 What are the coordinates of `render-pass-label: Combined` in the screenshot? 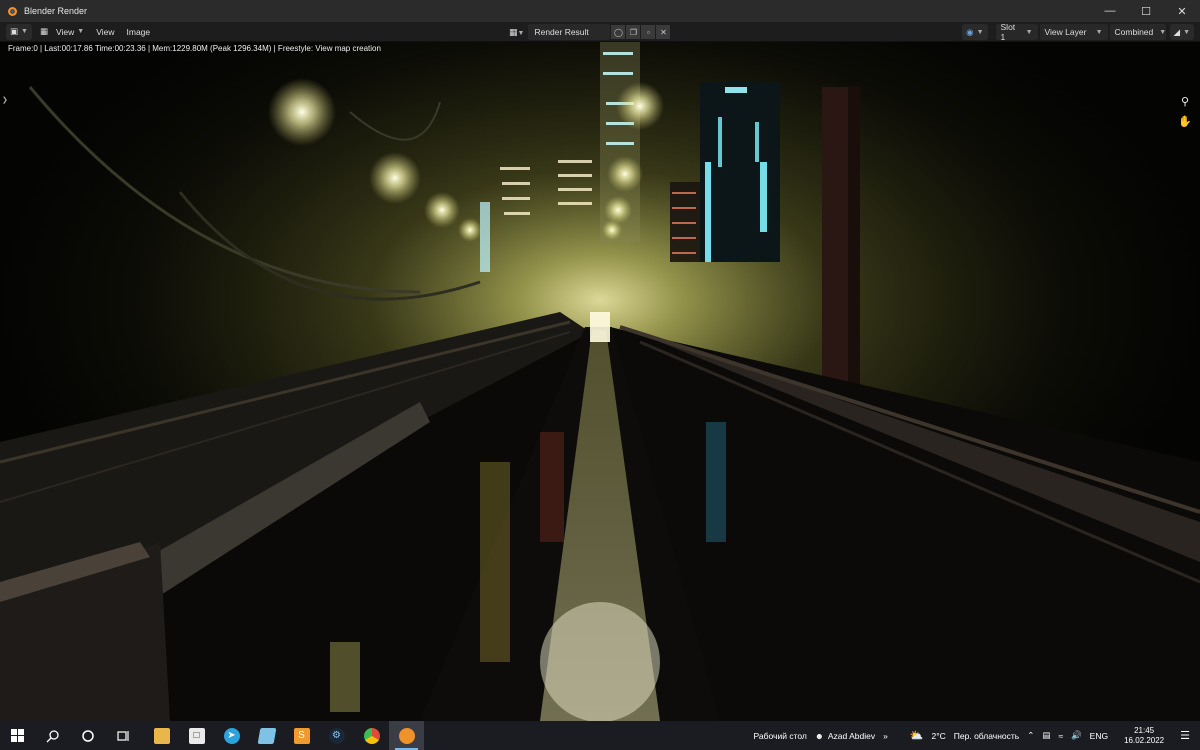 It's located at (1134, 32).